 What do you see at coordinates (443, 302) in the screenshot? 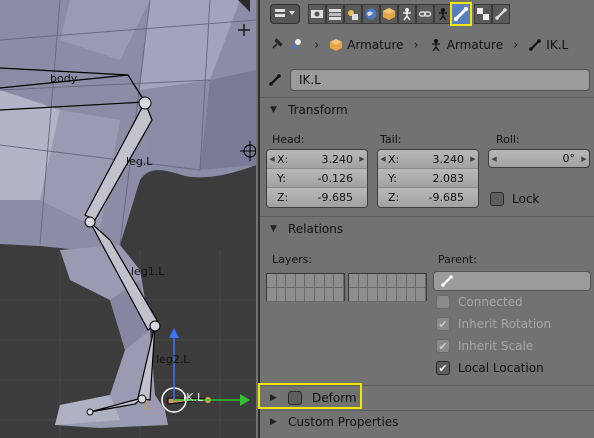
I see `connected-checkbox` at bounding box center [443, 302].